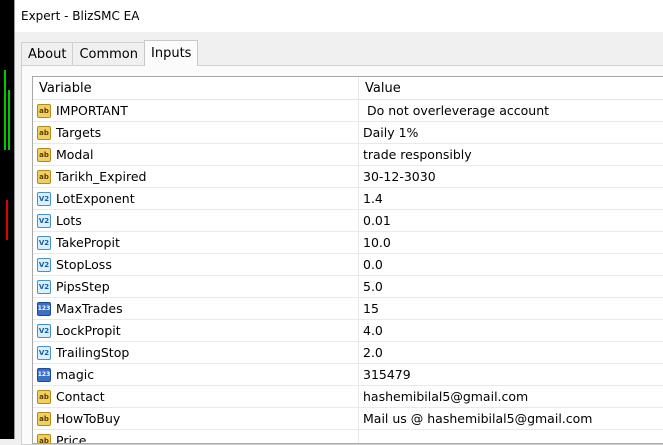 The image size is (663, 445). Describe the element at coordinates (375, 220) in the screenshot. I see `value-cell: 0.01` at that location.